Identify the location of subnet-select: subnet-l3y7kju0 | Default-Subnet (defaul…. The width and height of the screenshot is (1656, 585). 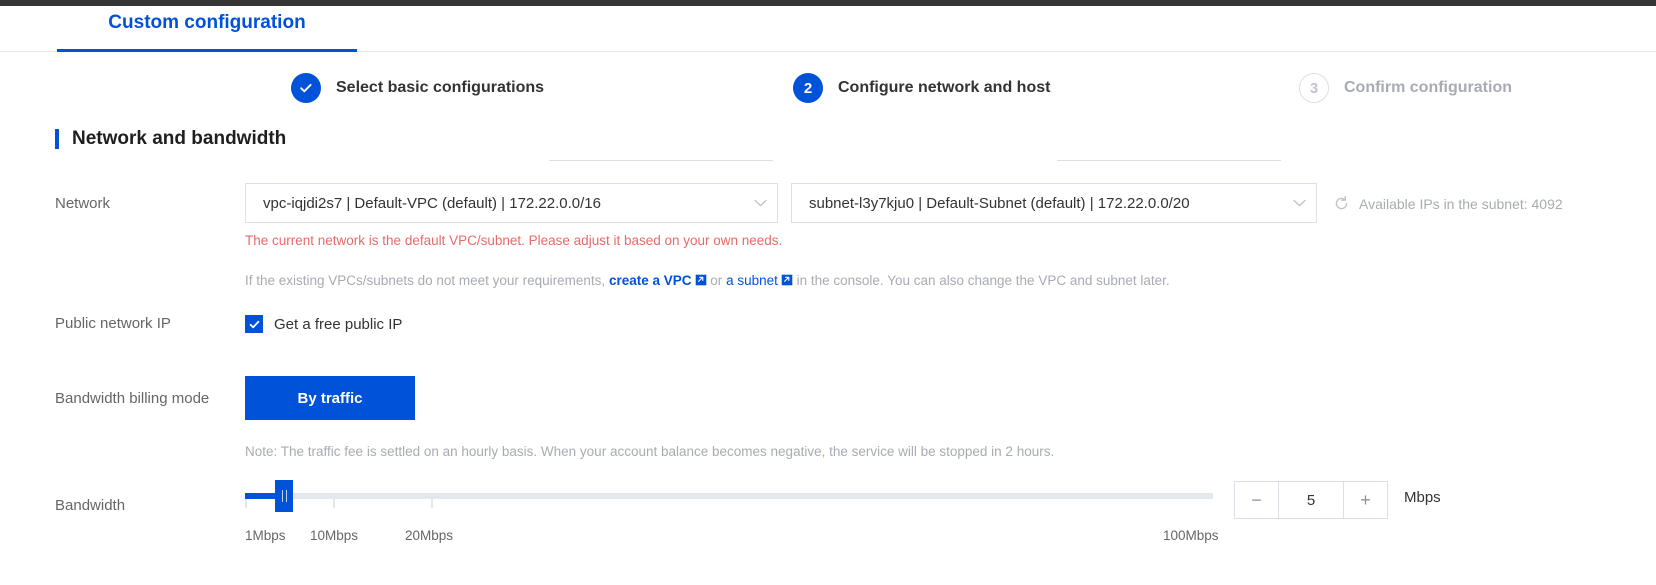
(1054, 203).